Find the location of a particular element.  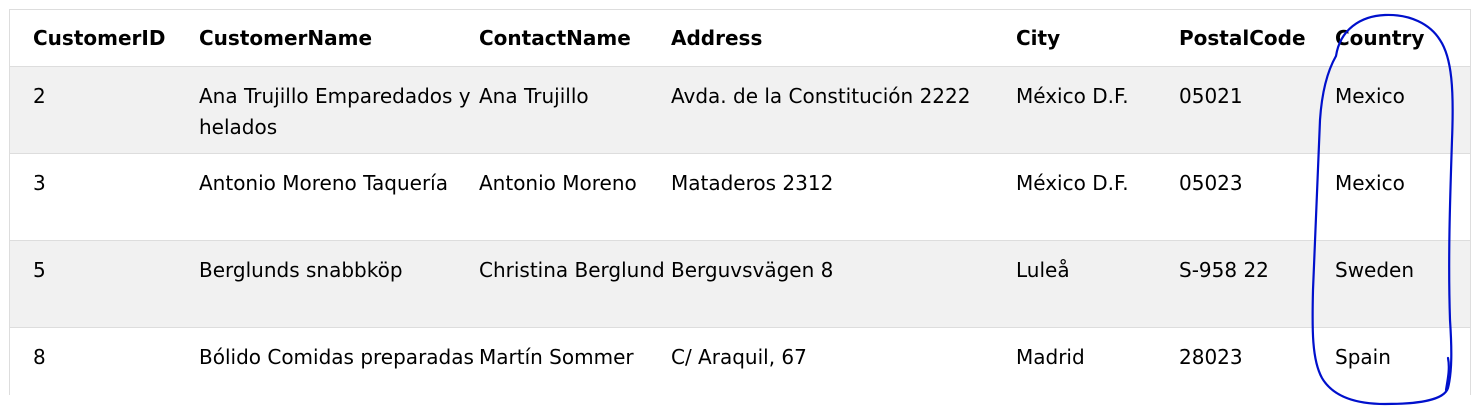

cell-address: Mataderos 2312 is located at coordinates (752, 182).